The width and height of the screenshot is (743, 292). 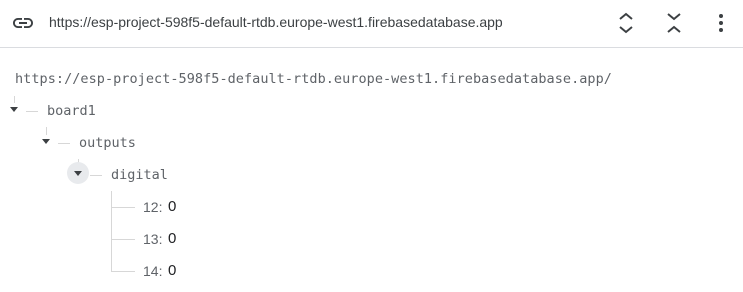 What do you see at coordinates (172, 206) in the screenshot?
I see `leaf-value-12: 0` at bounding box center [172, 206].